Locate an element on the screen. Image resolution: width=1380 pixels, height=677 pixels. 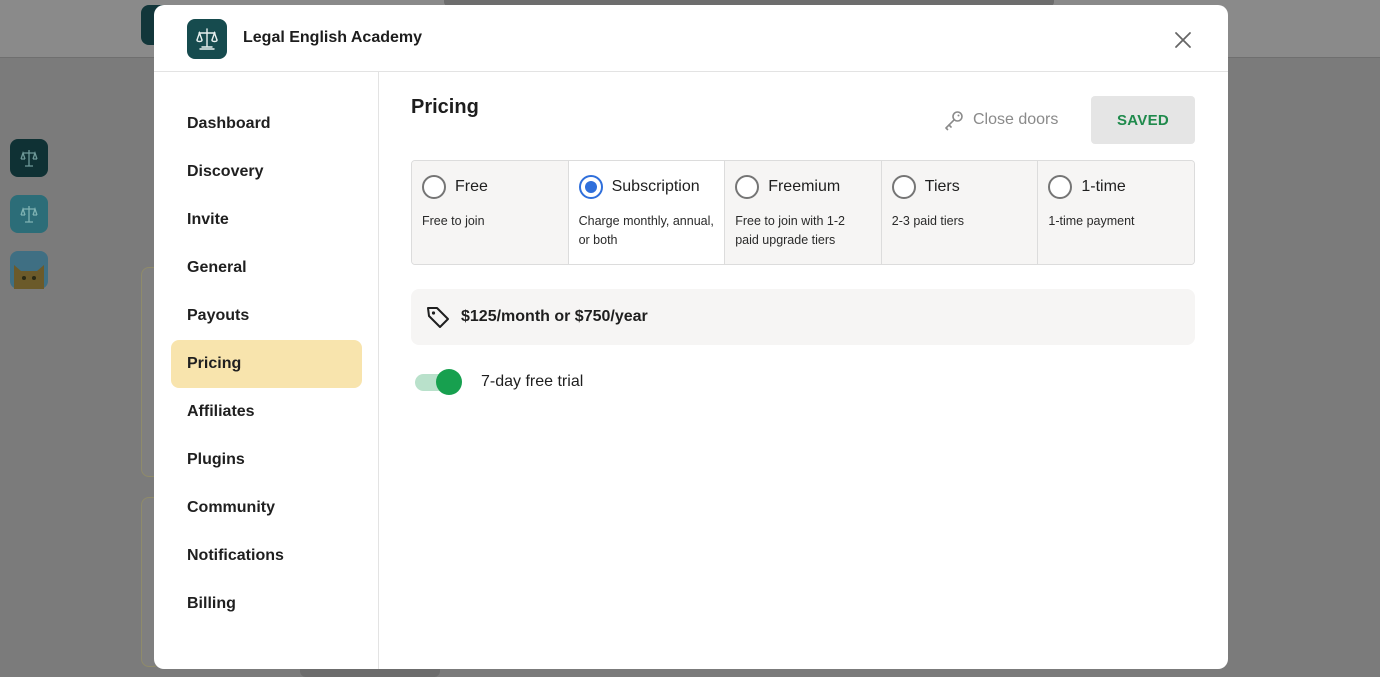
sidebar-item-plugins: Plugins is located at coordinates (266, 460).